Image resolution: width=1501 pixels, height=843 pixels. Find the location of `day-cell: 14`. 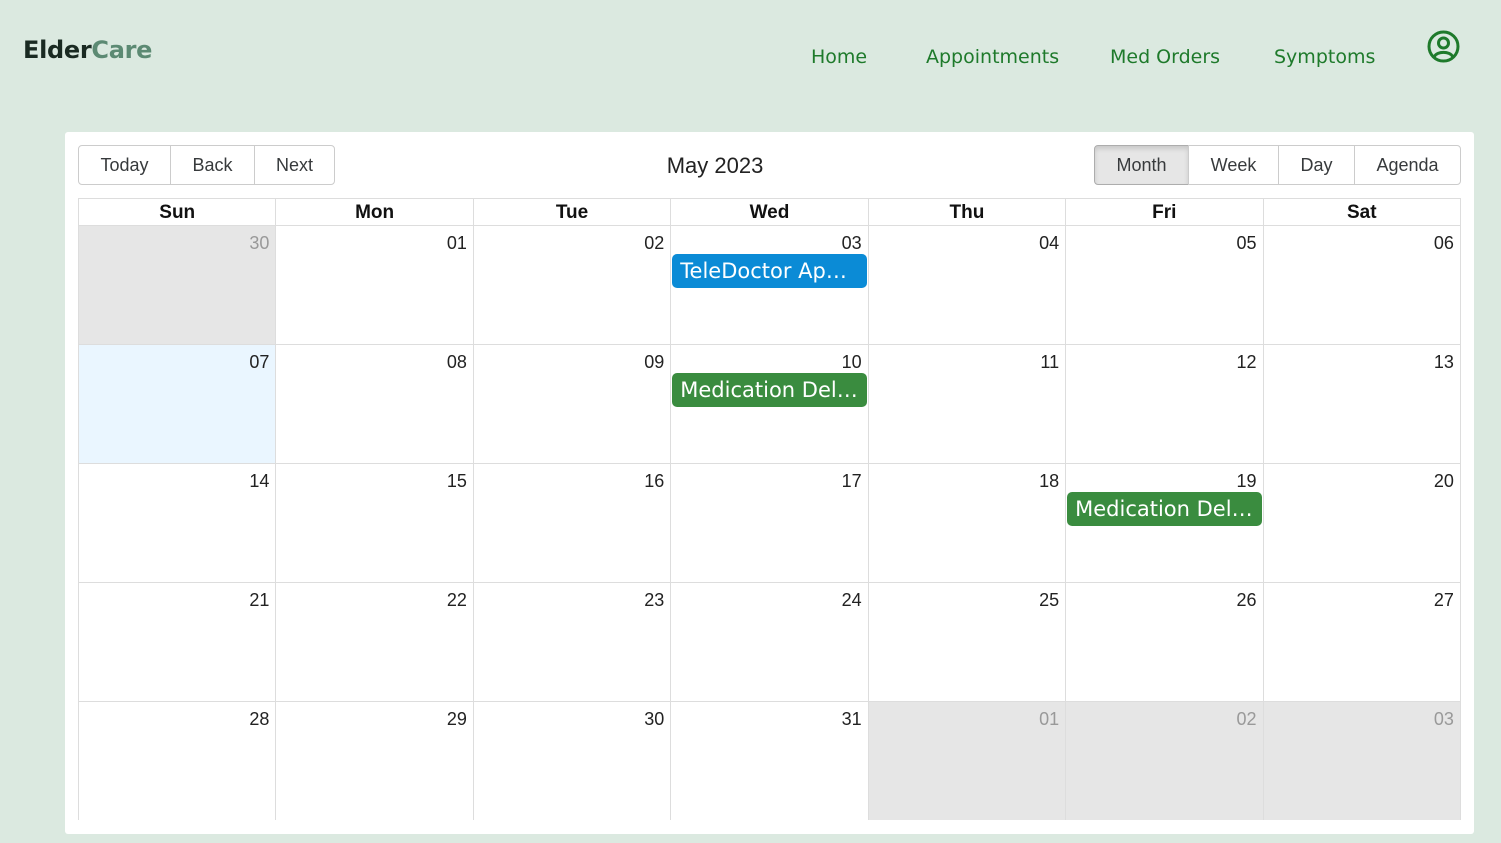

day-cell: 14 is located at coordinates (177, 523).